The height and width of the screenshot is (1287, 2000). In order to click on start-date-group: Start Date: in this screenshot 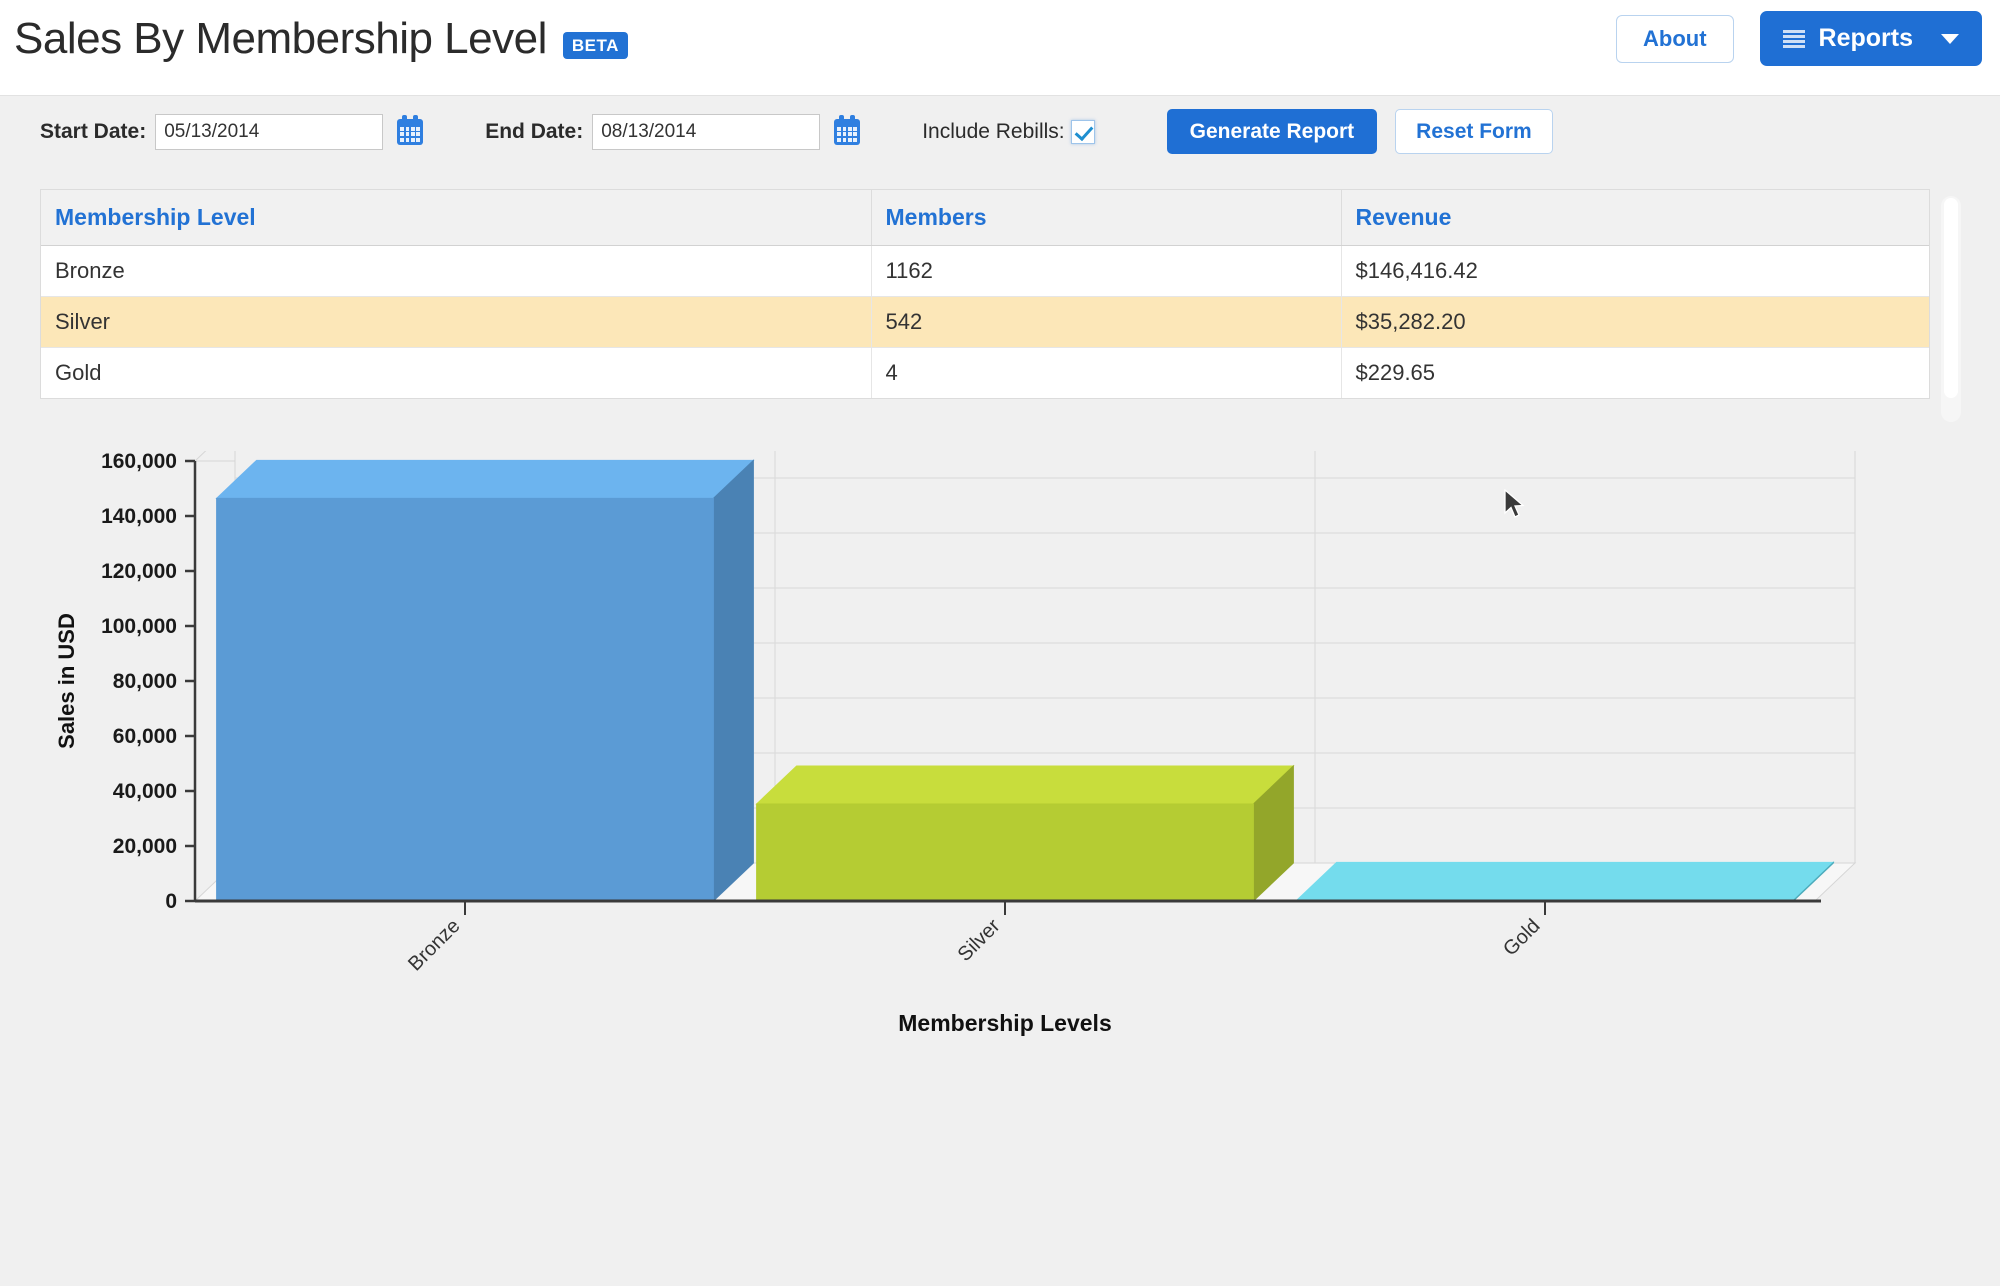, I will do `click(232, 131)`.